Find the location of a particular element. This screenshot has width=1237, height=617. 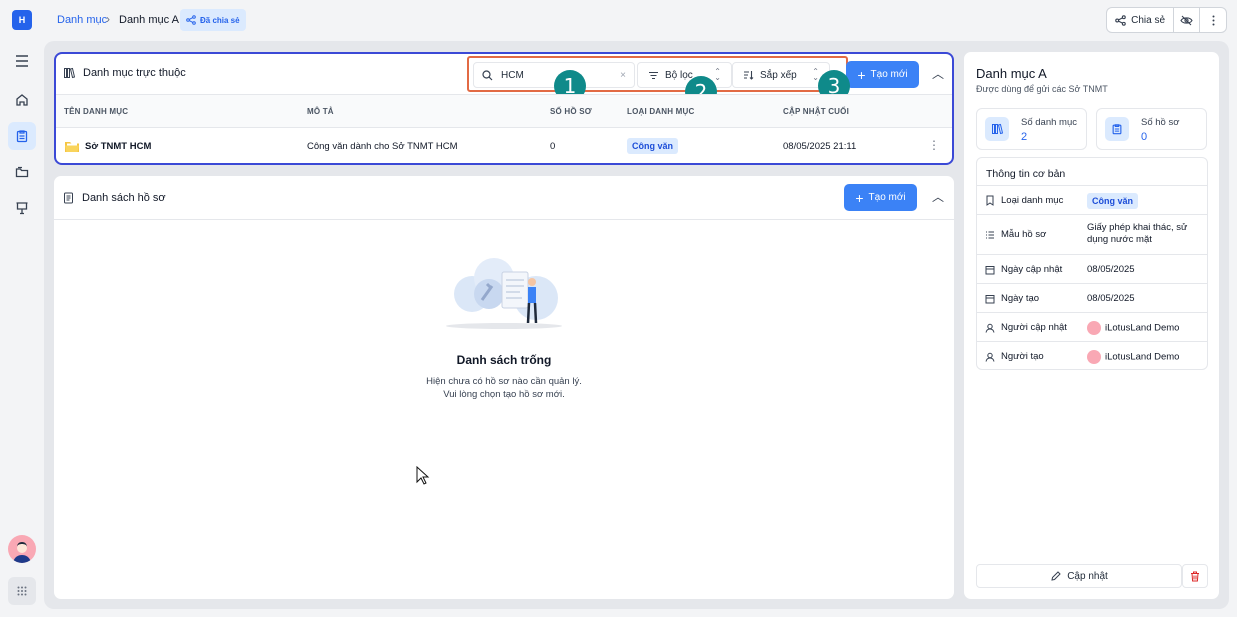

filter-icon is located at coordinates (653, 75).